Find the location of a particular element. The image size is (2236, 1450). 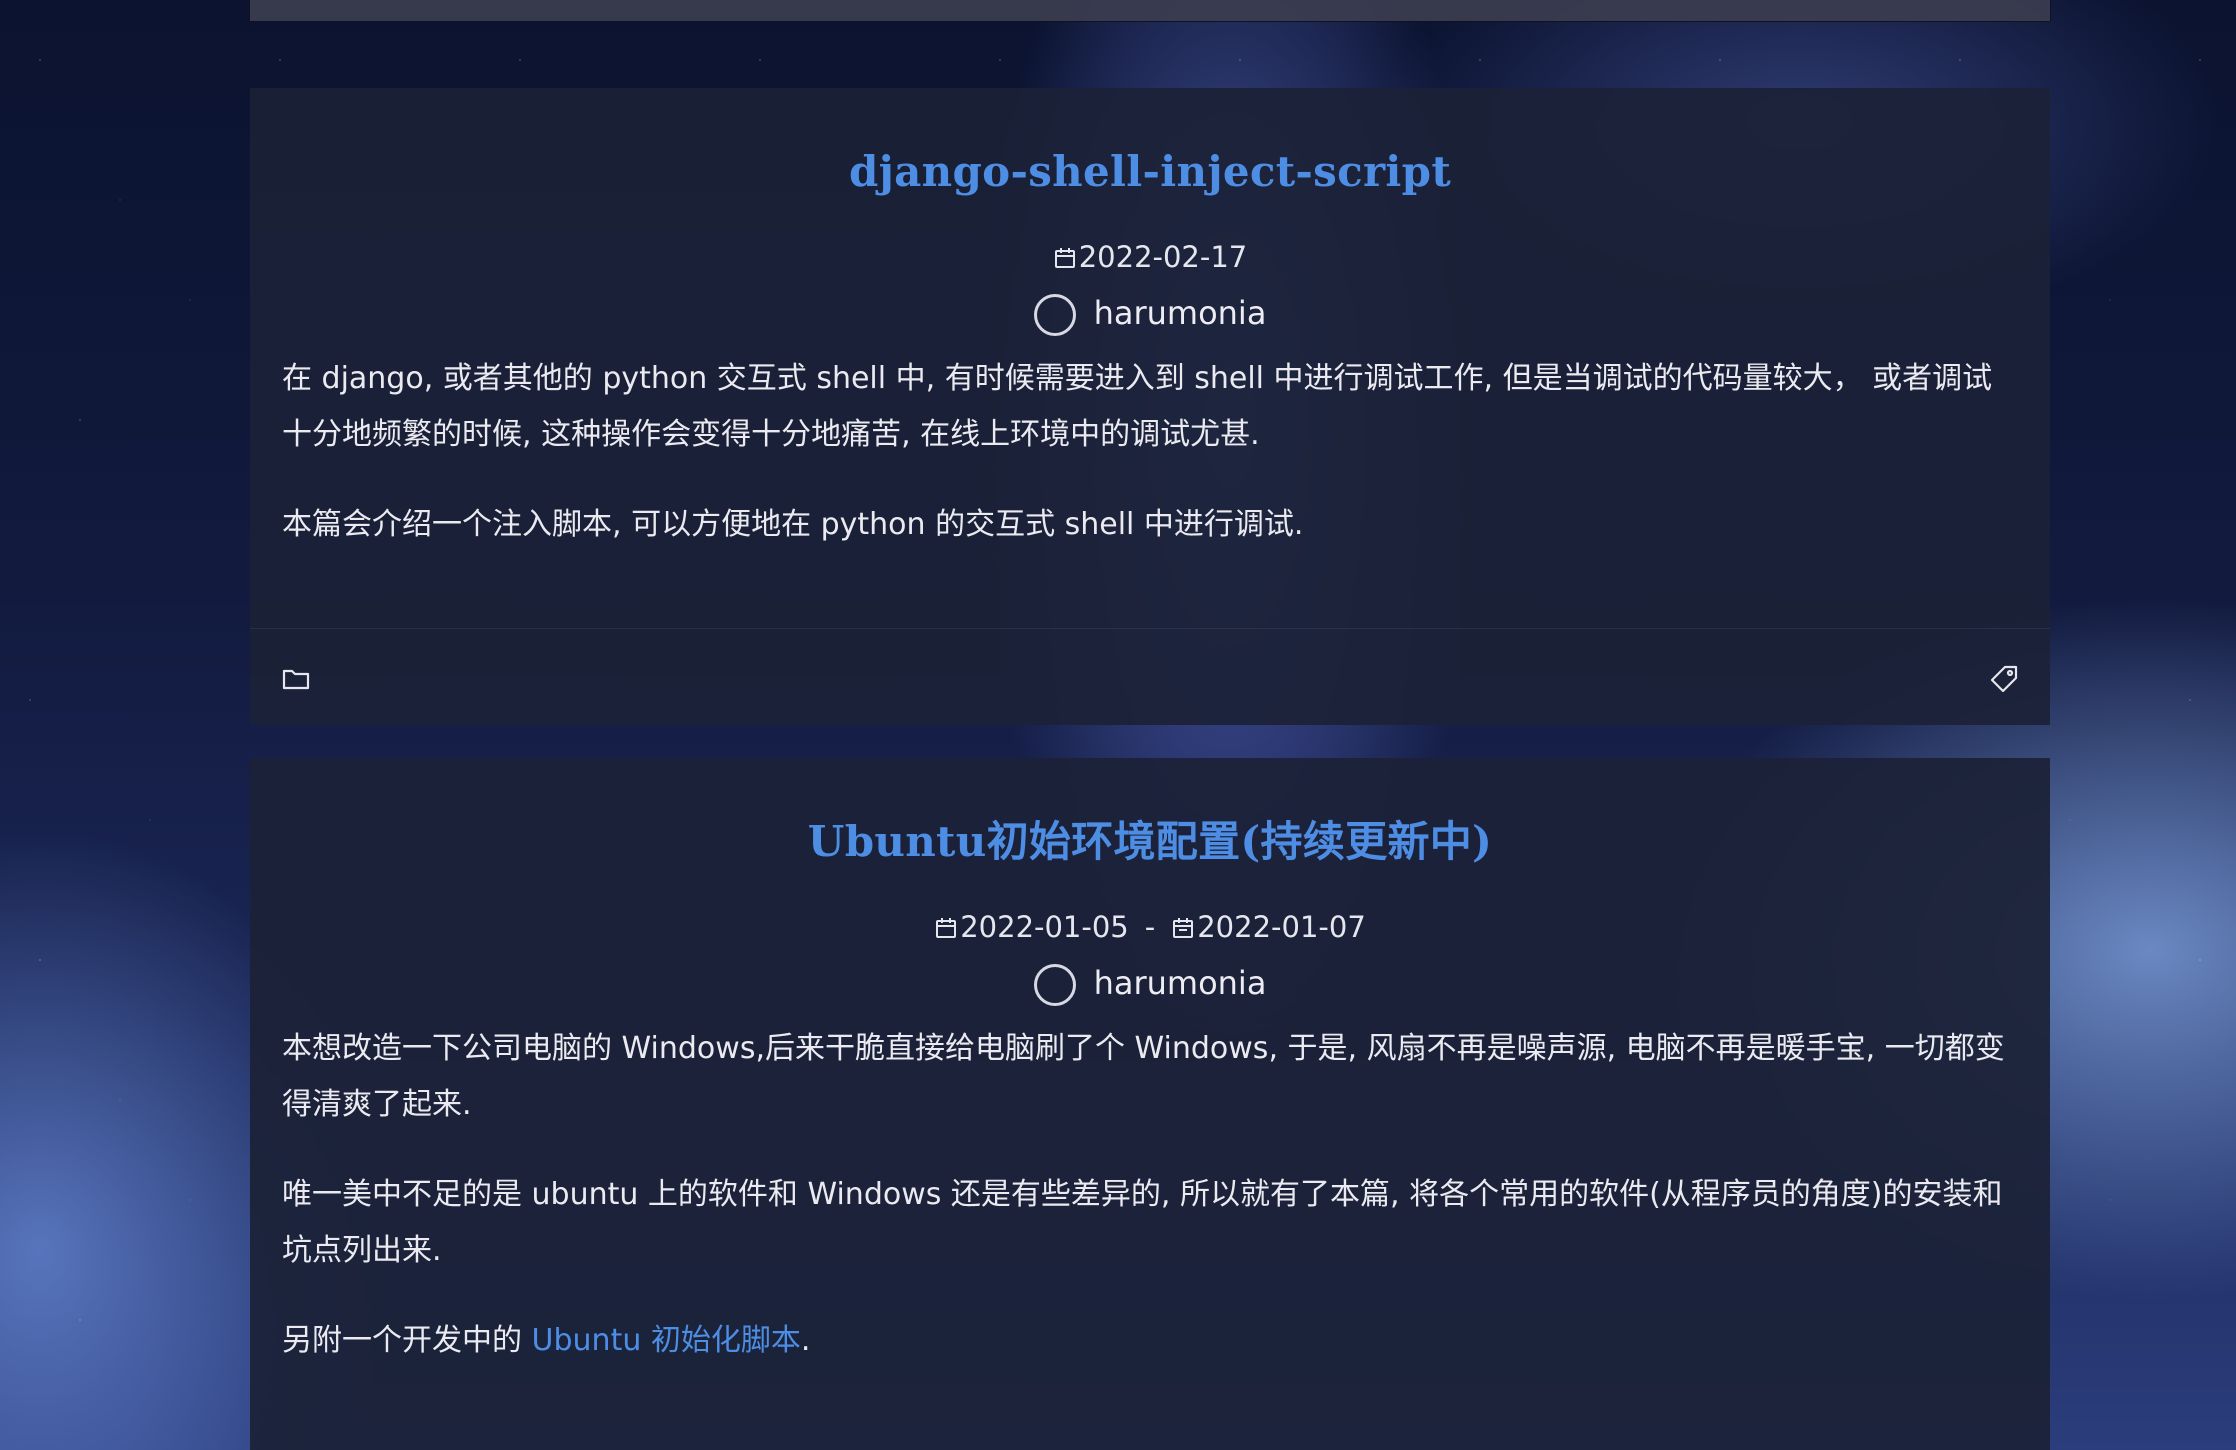

tag-icon is located at coordinates (2004, 681).